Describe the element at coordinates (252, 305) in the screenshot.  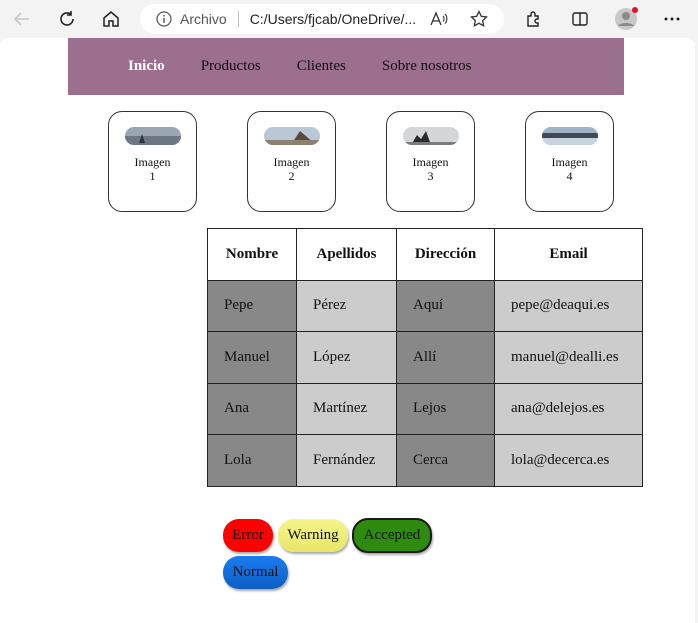
I see `cell-nombre: Pepe` at that location.